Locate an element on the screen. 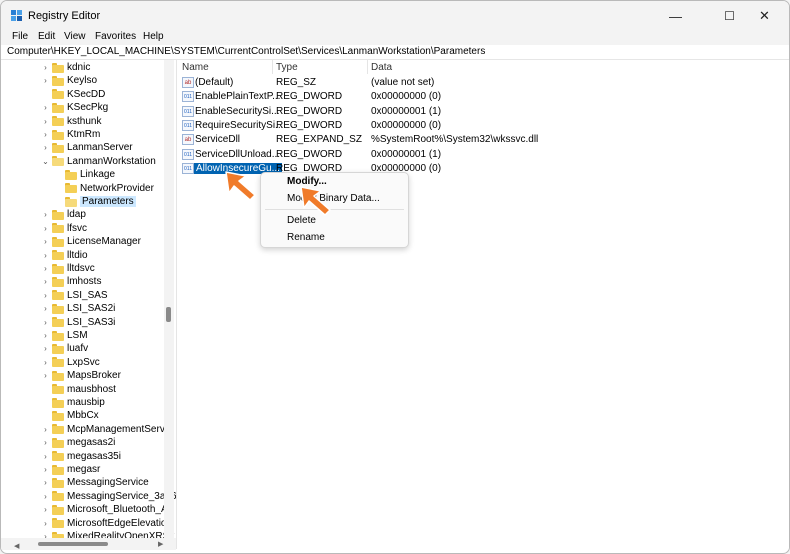  tree-item: › LSM is located at coordinates (64, 335).